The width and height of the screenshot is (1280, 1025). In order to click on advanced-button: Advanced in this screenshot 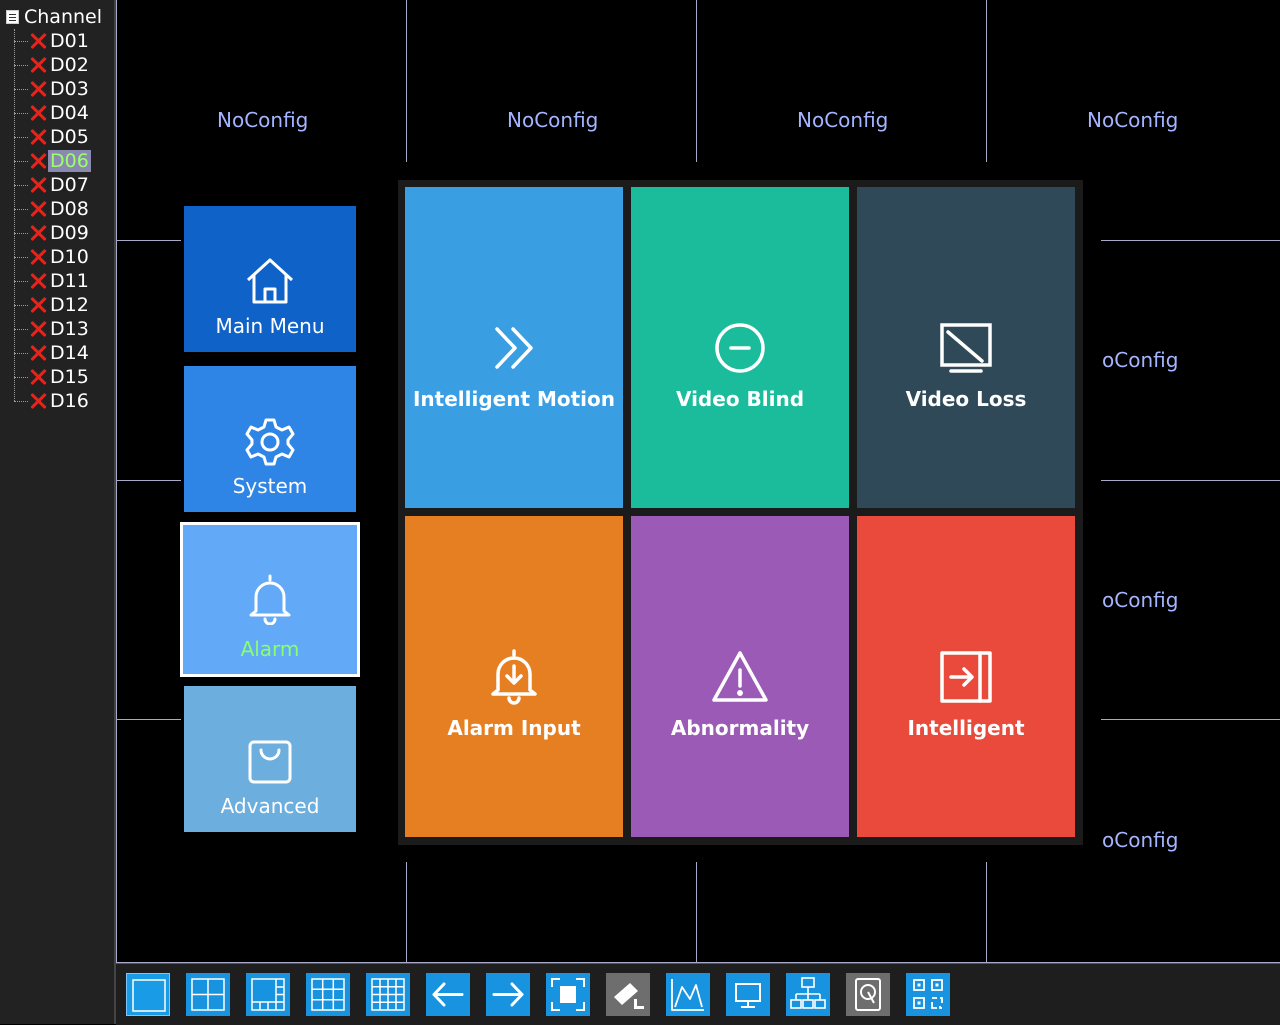, I will do `click(270, 759)`.